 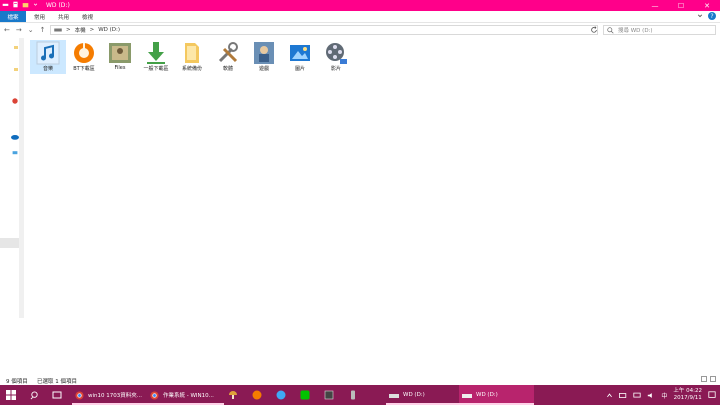 What do you see at coordinates (17, 382) in the screenshot?
I see `item-count: 9 個項目` at bounding box center [17, 382].